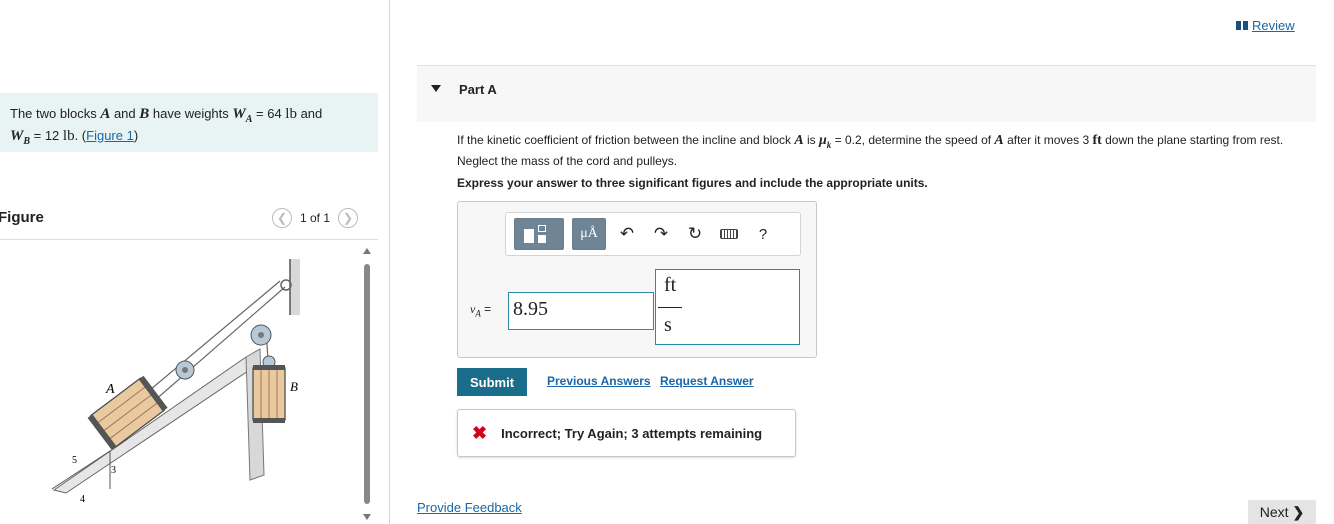 The height and width of the screenshot is (524, 1334). I want to click on problem-text: ), so click(136, 135).